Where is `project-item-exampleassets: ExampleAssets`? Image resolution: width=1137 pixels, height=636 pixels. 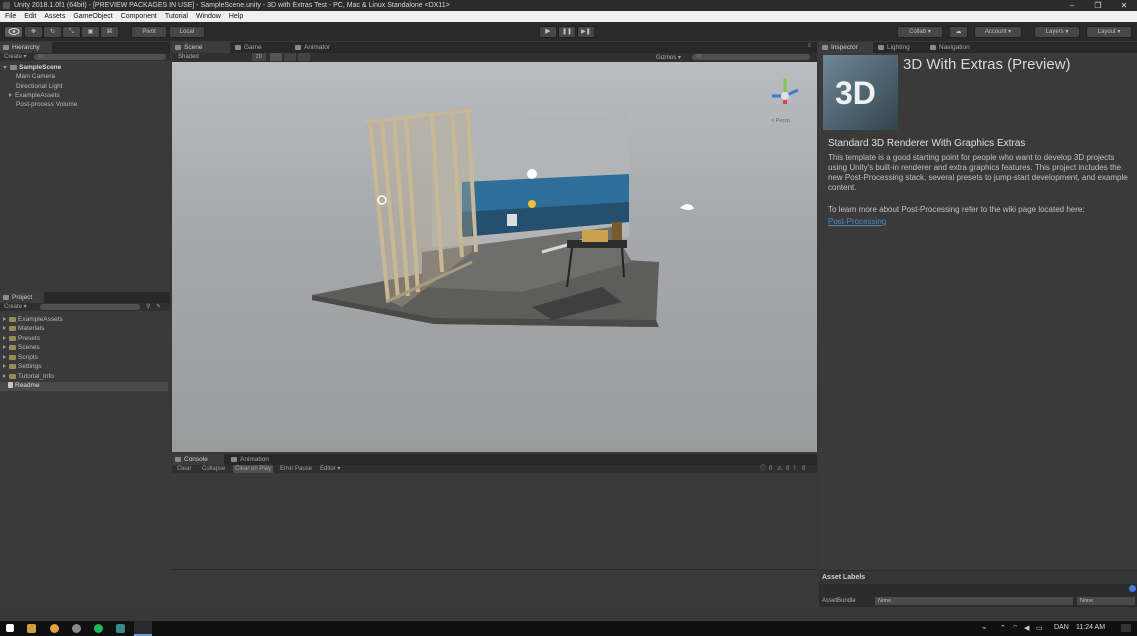 project-item-exampleassets: ExampleAssets is located at coordinates (33, 319).